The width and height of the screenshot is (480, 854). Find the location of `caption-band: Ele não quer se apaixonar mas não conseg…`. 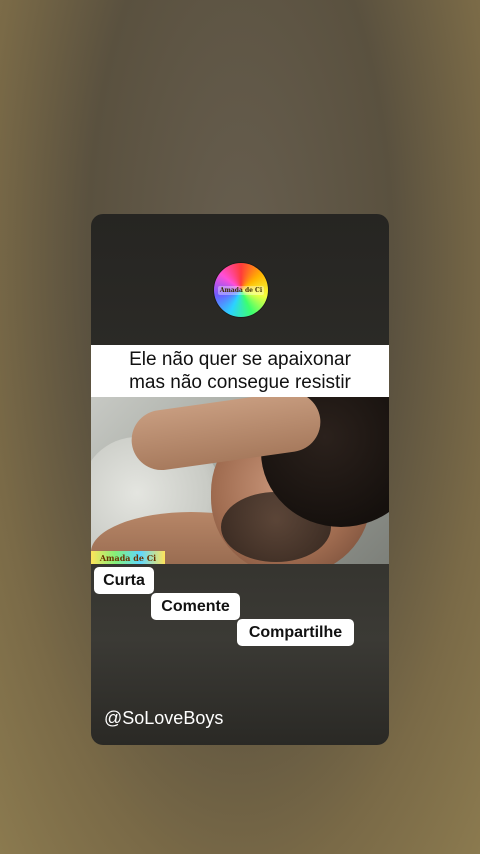

caption-band: Ele não quer se apaixonar mas não conseg… is located at coordinates (240, 371).